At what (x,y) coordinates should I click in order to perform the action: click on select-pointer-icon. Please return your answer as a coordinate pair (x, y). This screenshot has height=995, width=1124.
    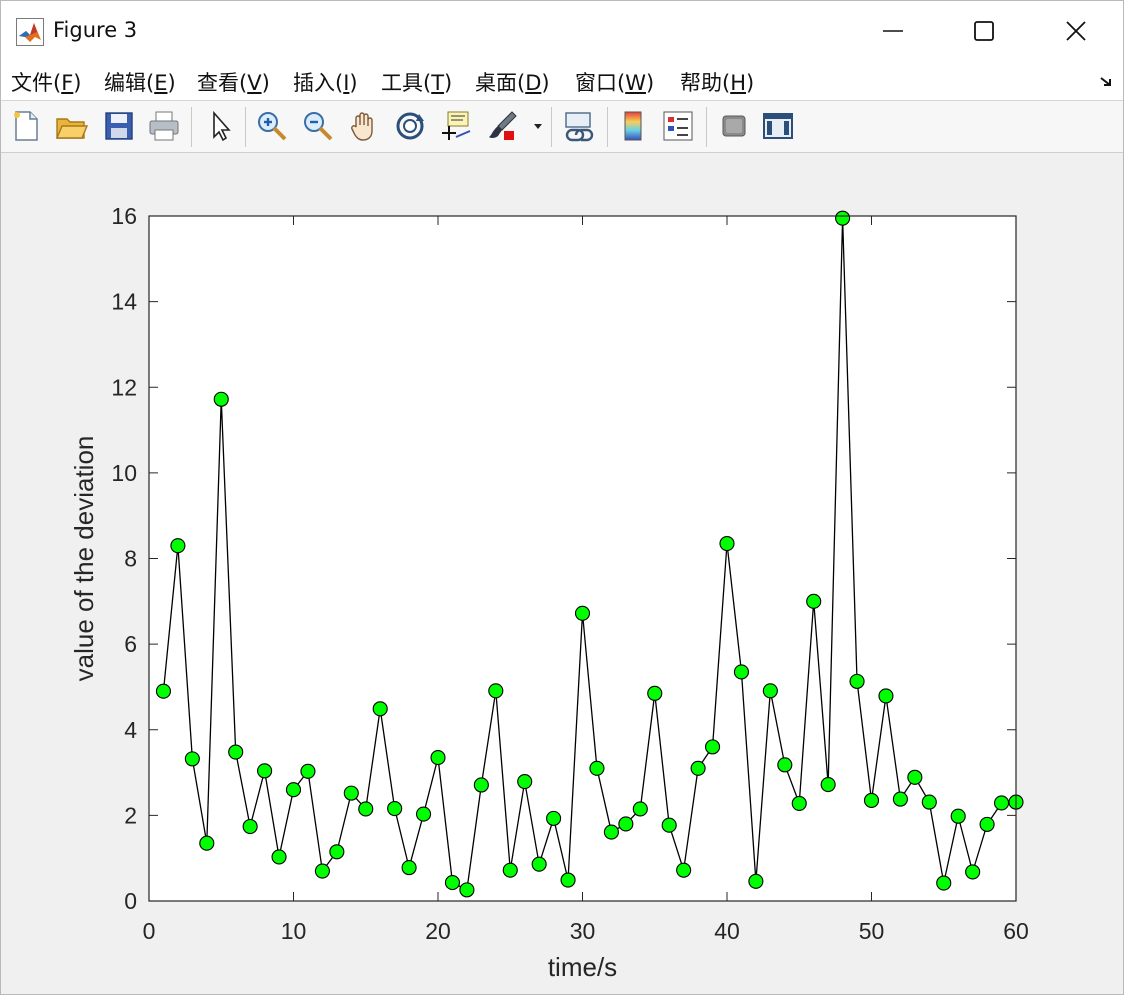
    Looking at the image, I should click on (221, 126).